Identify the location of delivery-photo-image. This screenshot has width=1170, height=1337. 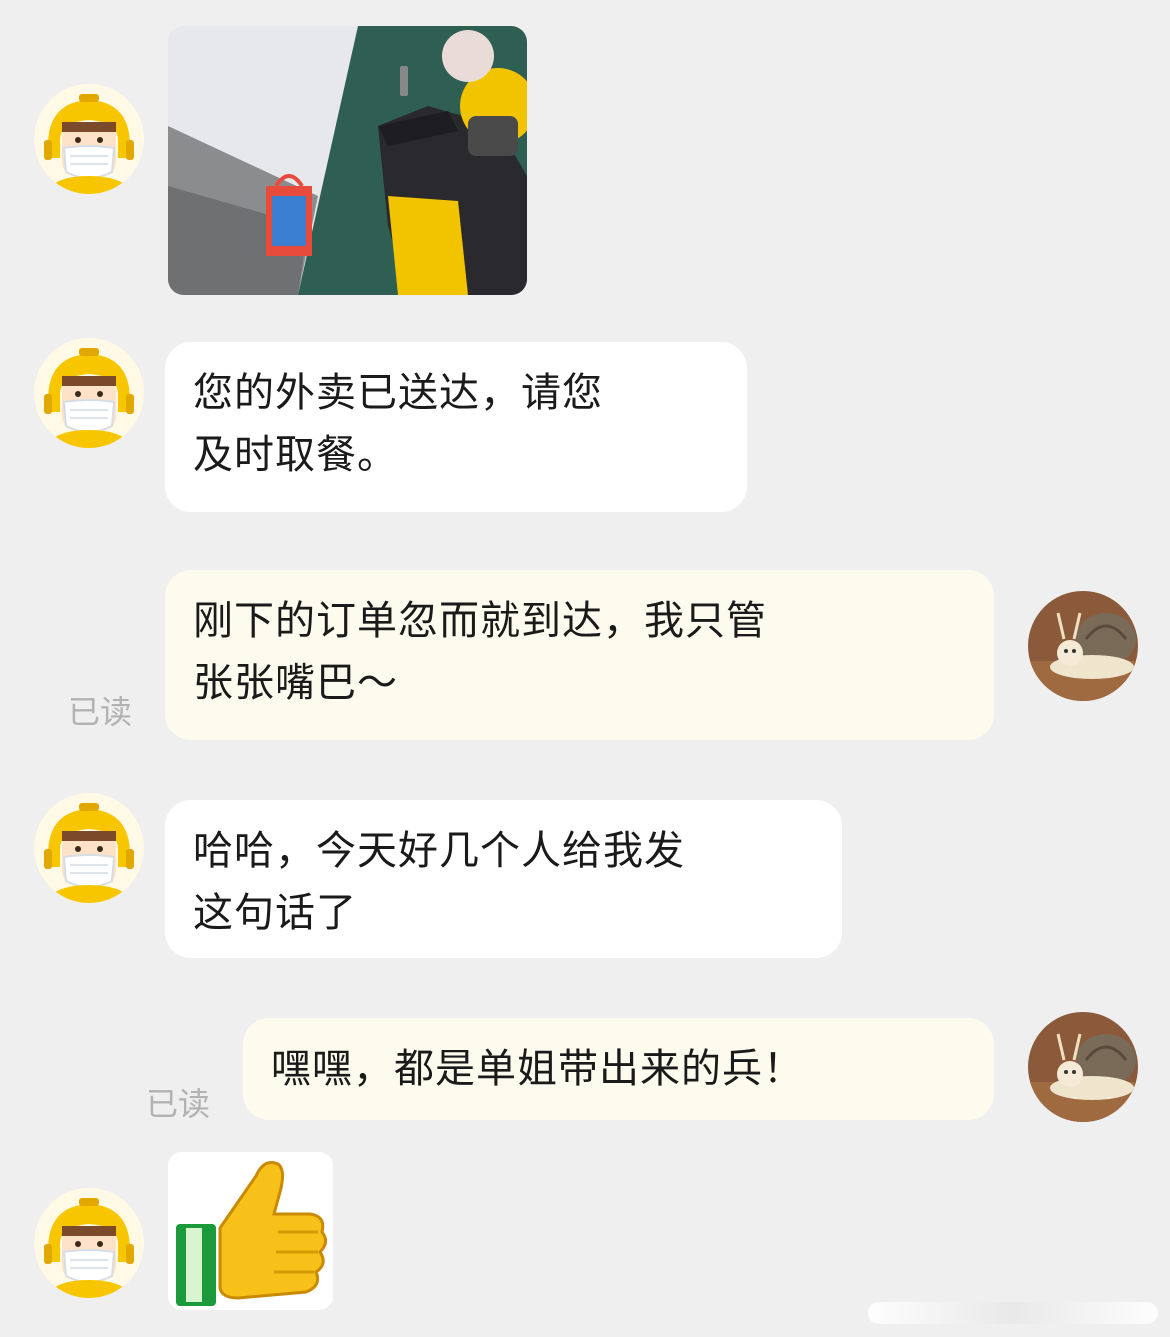
(347, 160).